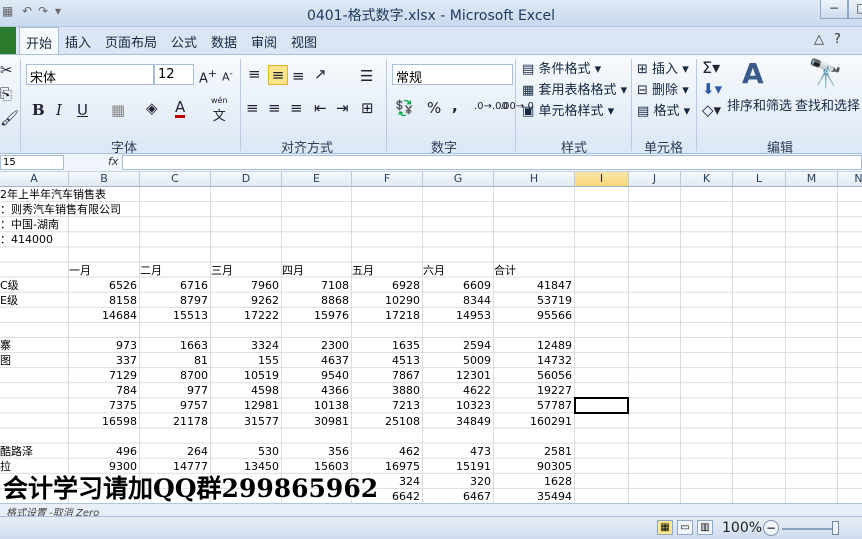 This screenshot has width=862, height=539. Describe the element at coordinates (246, 421) in the screenshot. I see `cell: 31577` at that location.